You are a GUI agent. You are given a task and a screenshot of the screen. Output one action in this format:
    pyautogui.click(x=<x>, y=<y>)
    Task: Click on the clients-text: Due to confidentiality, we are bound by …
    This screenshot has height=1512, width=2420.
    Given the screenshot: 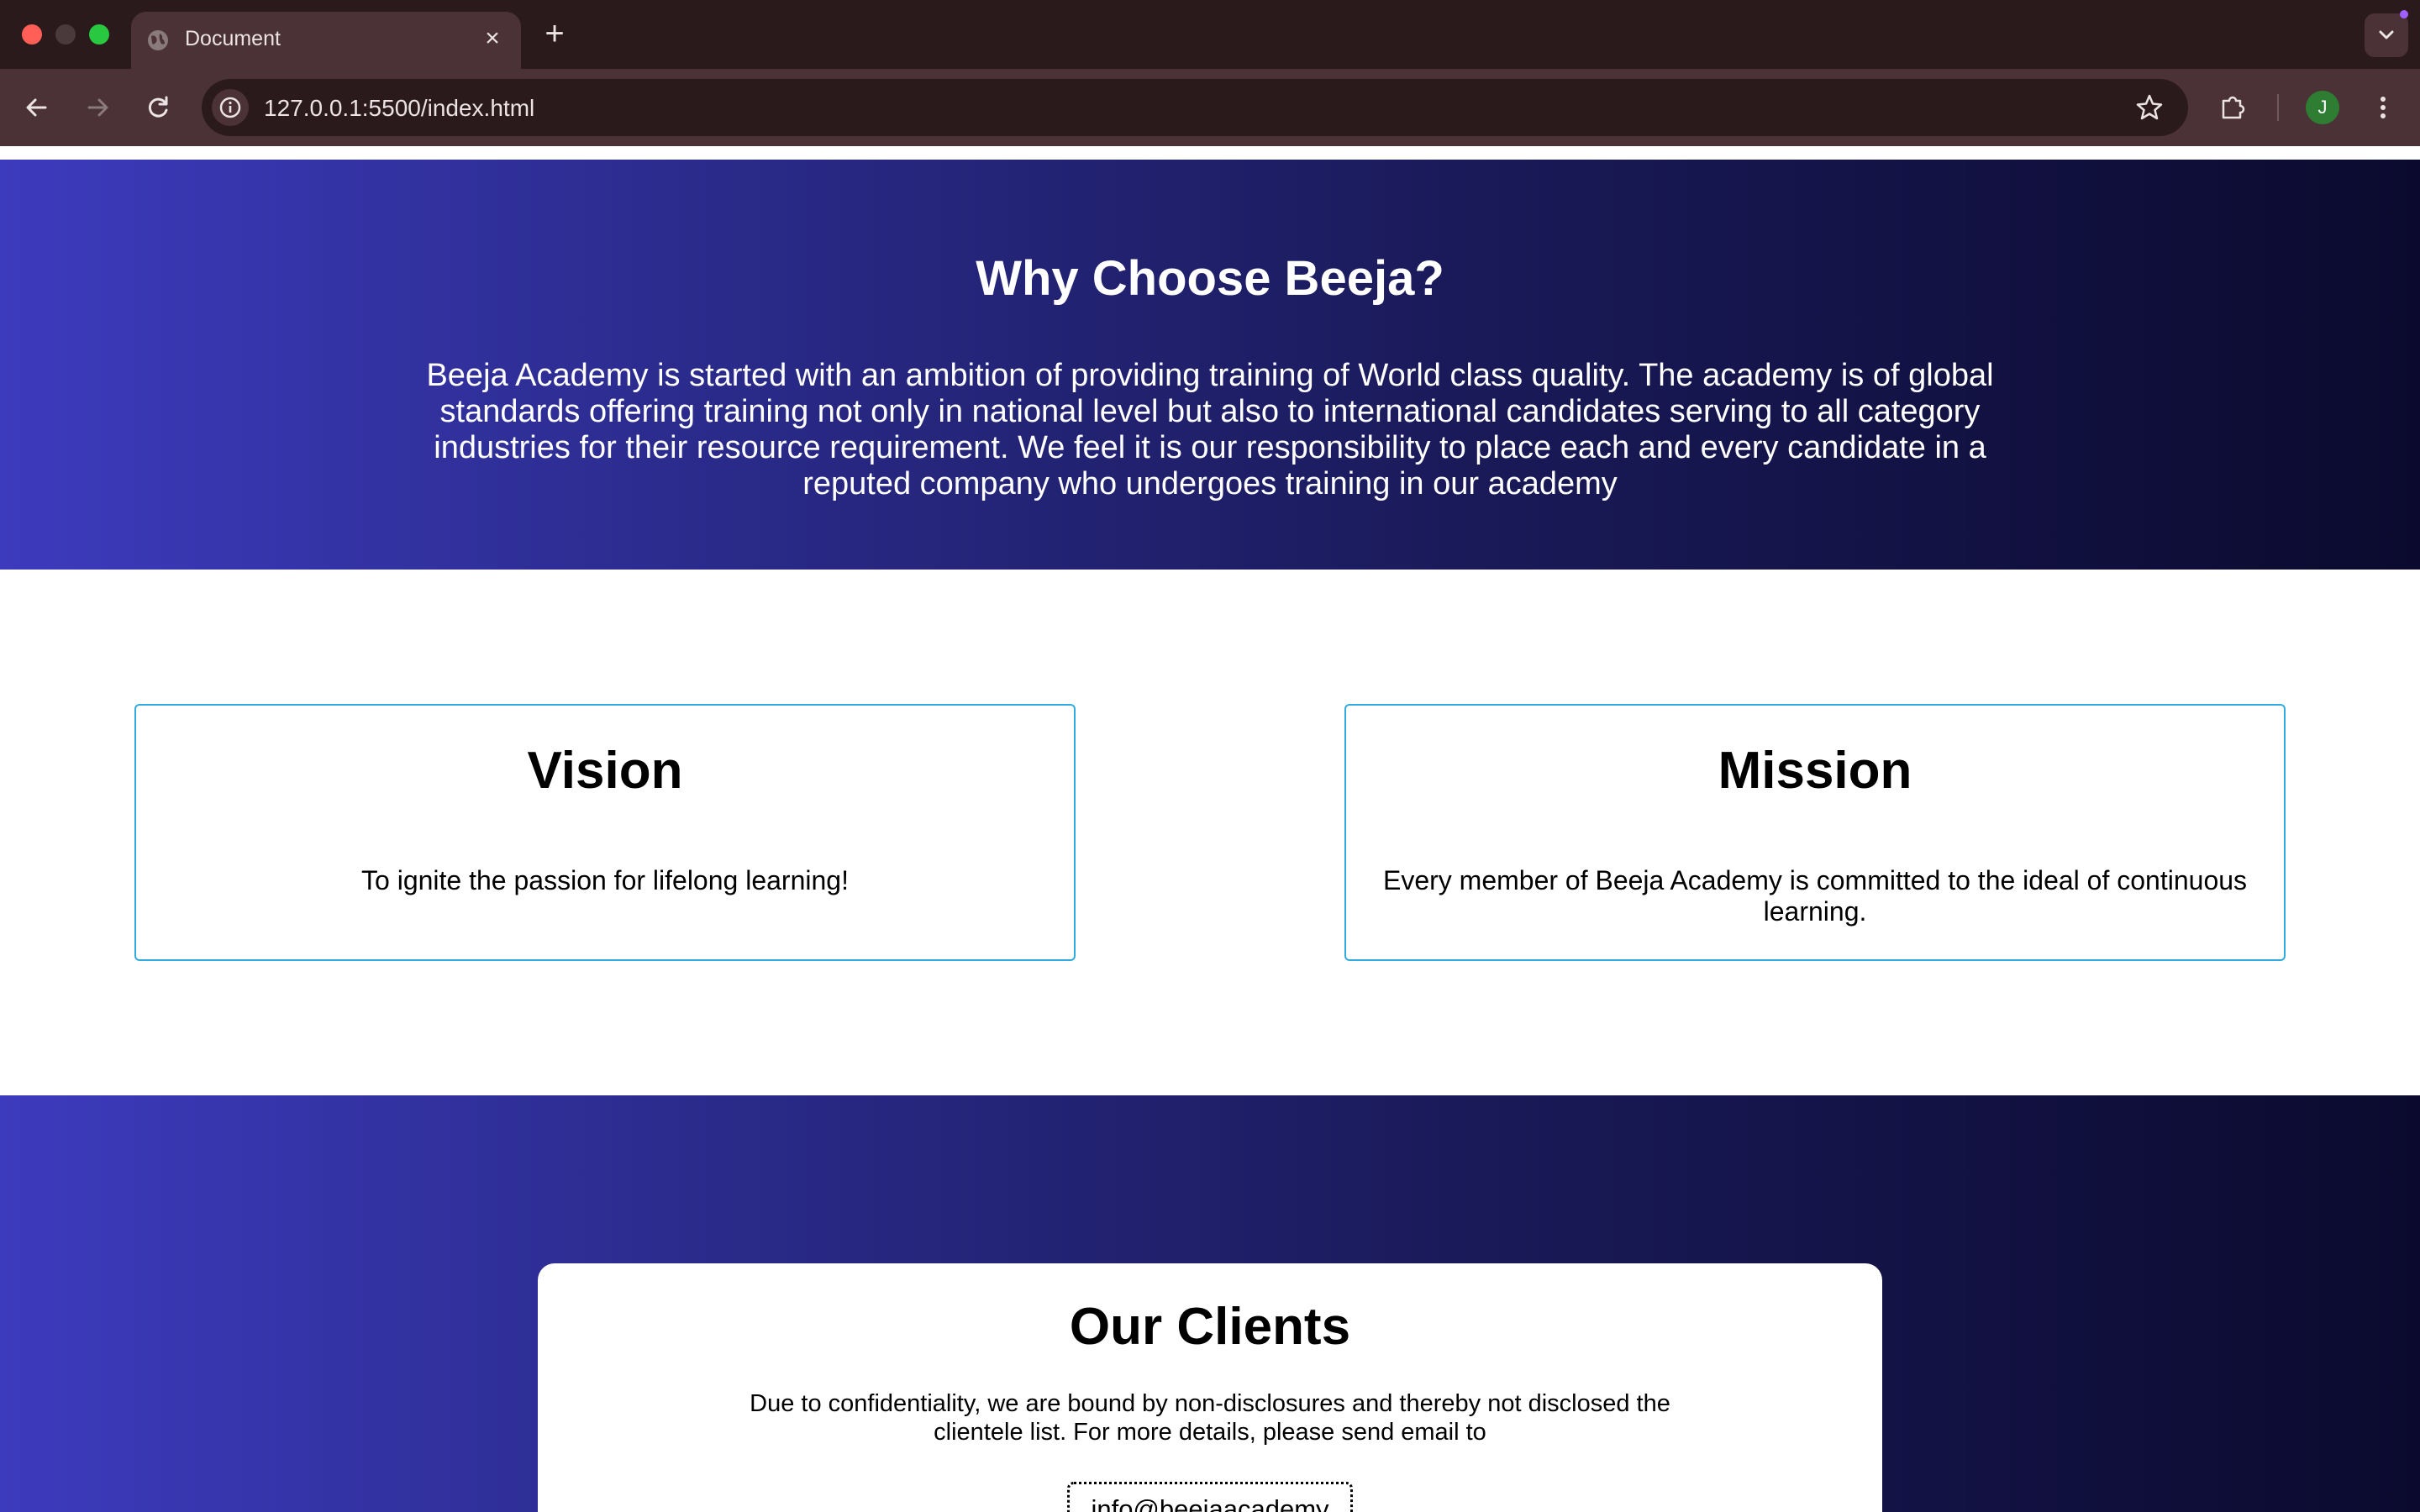 What is the action you would take?
    pyautogui.click(x=1210, y=1418)
    